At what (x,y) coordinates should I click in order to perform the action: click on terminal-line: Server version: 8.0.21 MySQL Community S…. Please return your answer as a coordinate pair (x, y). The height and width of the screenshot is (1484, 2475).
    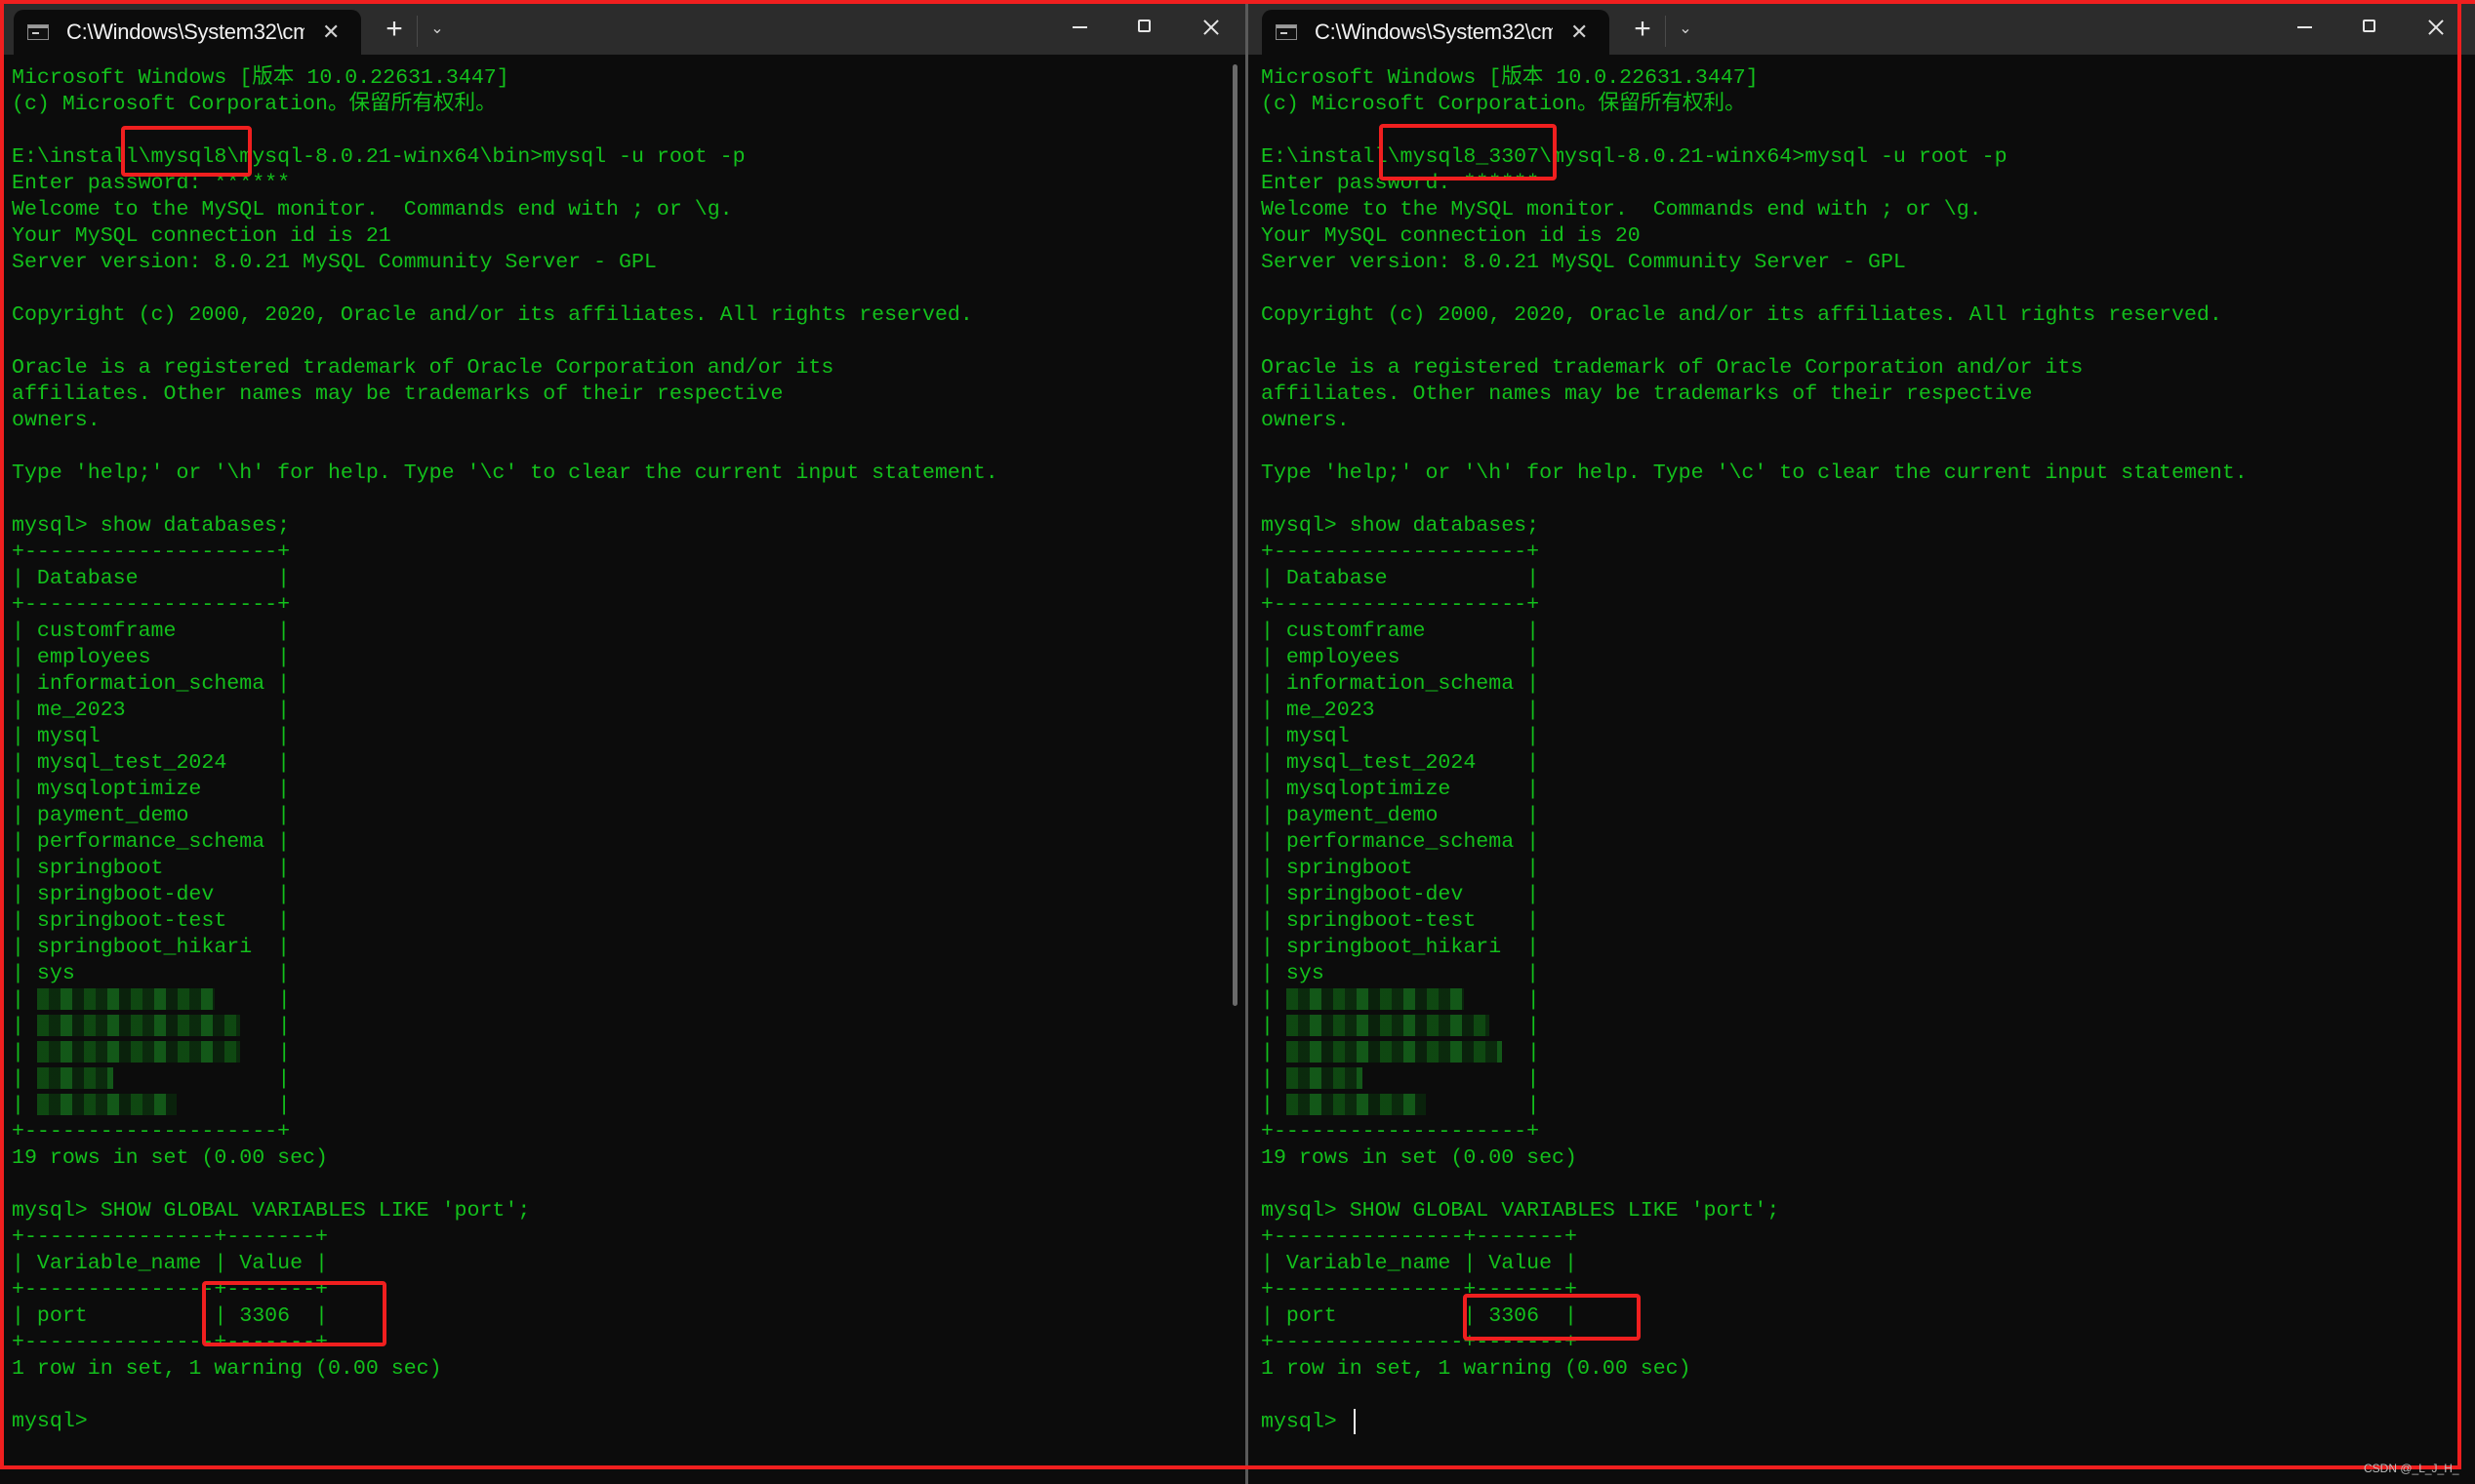
    Looking at the image, I should click on (1583, 262).